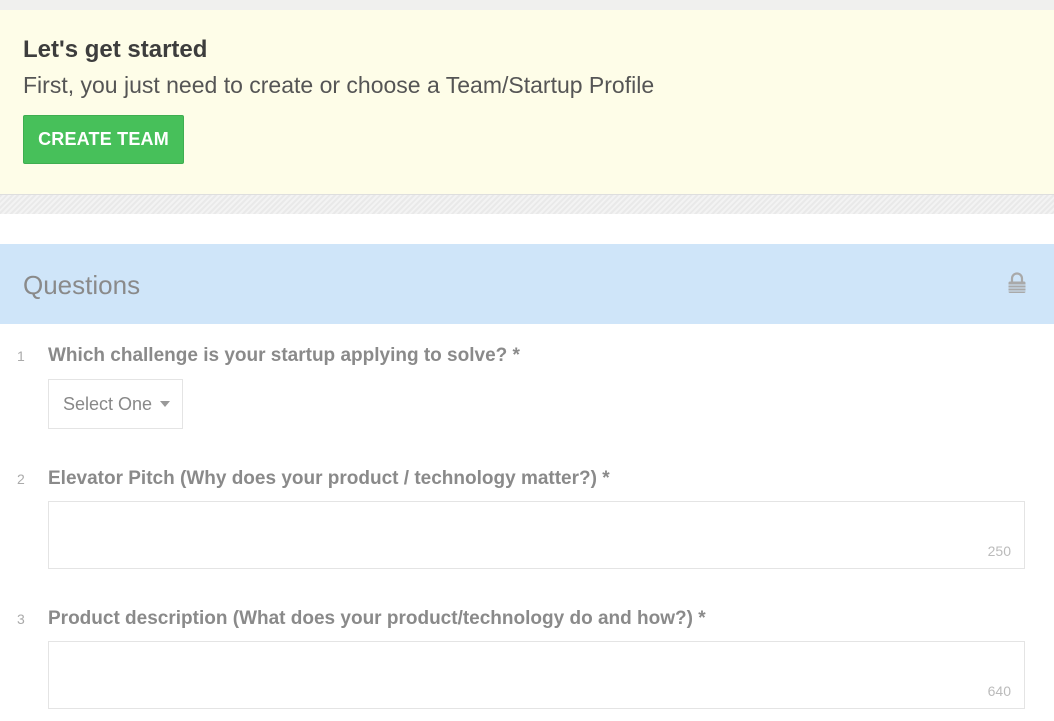  Describe the element at coordinates (527, 5) in the screenshot. I see `top-strip` at that location.